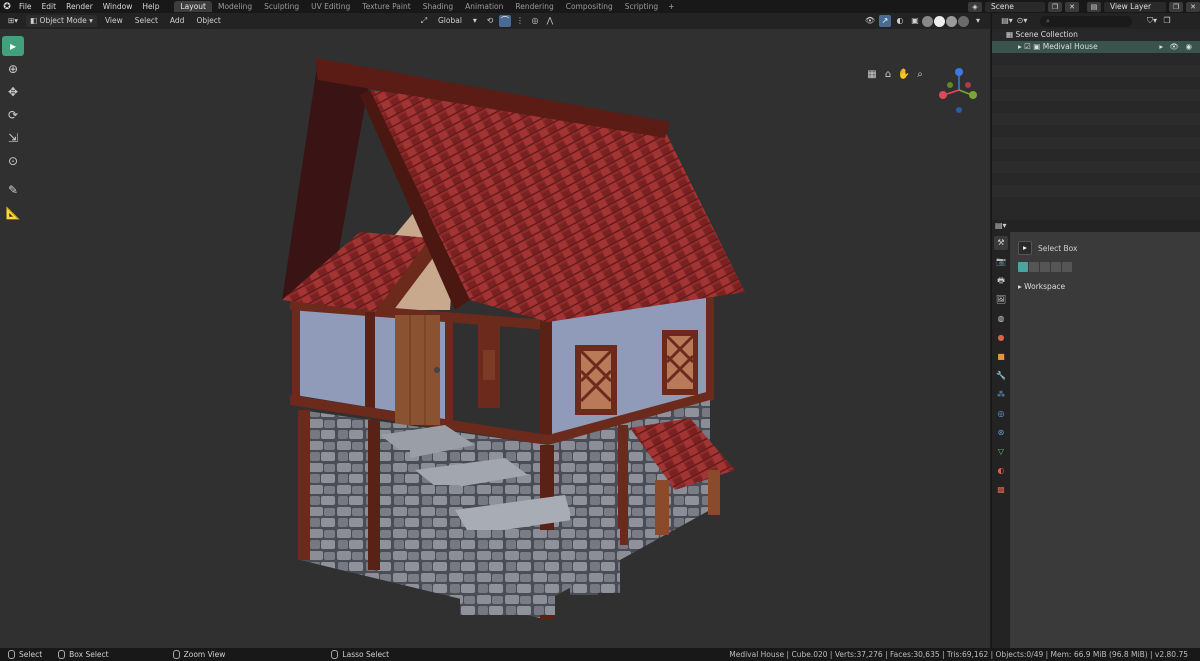 This screenshot has width=1200, height=661. Describe the element at coordinates (79, 6) in the screenshot. I see `menu-render: Render` at that location.